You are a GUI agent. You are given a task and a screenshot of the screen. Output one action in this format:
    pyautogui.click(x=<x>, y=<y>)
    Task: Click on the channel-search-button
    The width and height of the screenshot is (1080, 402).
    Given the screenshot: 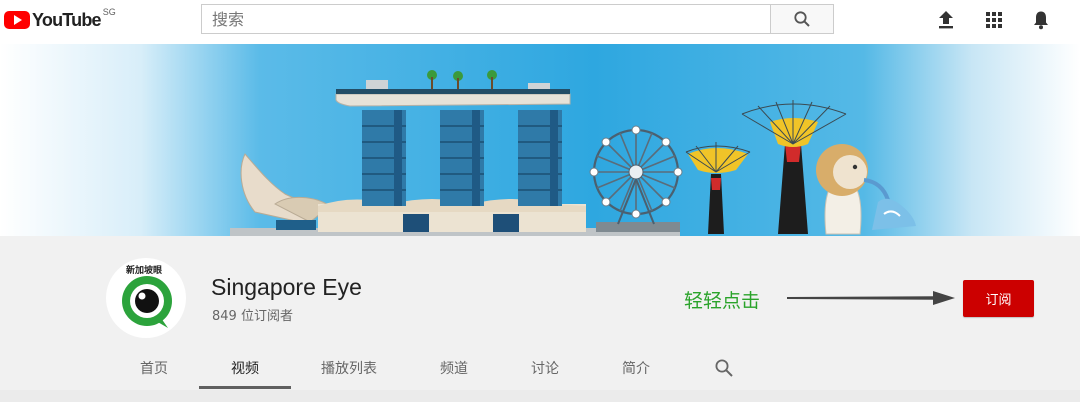 What is the action you would take?
    pyautogui.click(x=724, y=368)
    